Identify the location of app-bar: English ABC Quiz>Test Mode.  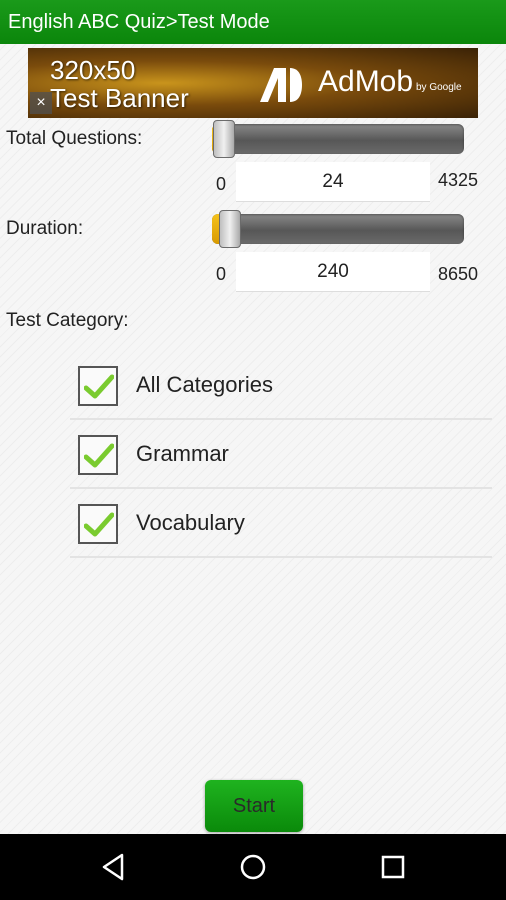
(253, 22).